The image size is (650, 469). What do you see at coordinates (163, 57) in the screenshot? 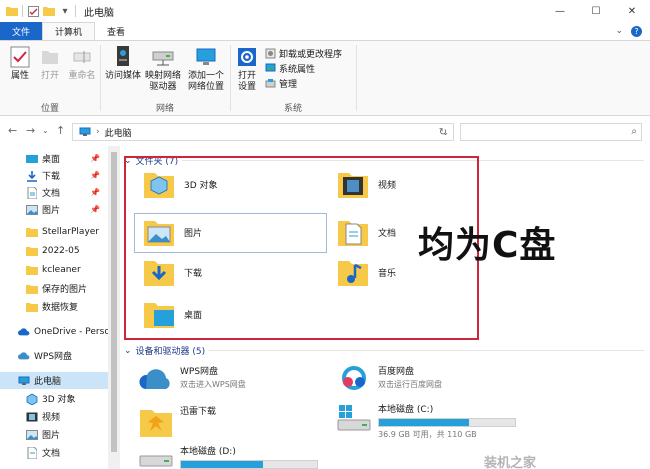
I see `network-drive-icon` at bounding box center [163, 57].